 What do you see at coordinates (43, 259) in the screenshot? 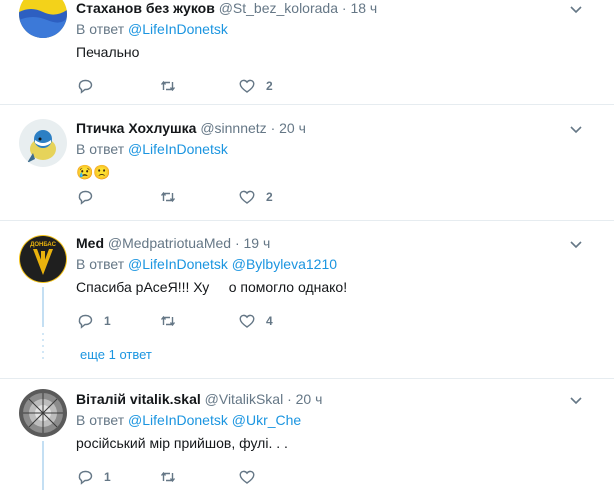
I see `avatar: ДОНБАС` at bounding box center [43, 259].